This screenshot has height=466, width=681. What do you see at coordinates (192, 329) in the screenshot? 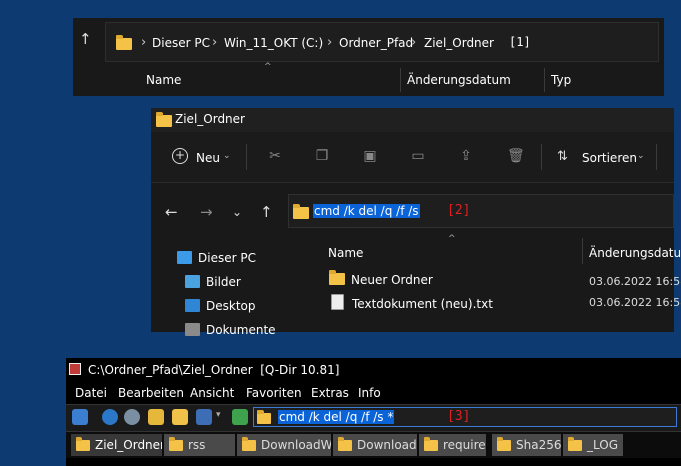
I see `documents-icon` at bounding box center [192, 329].